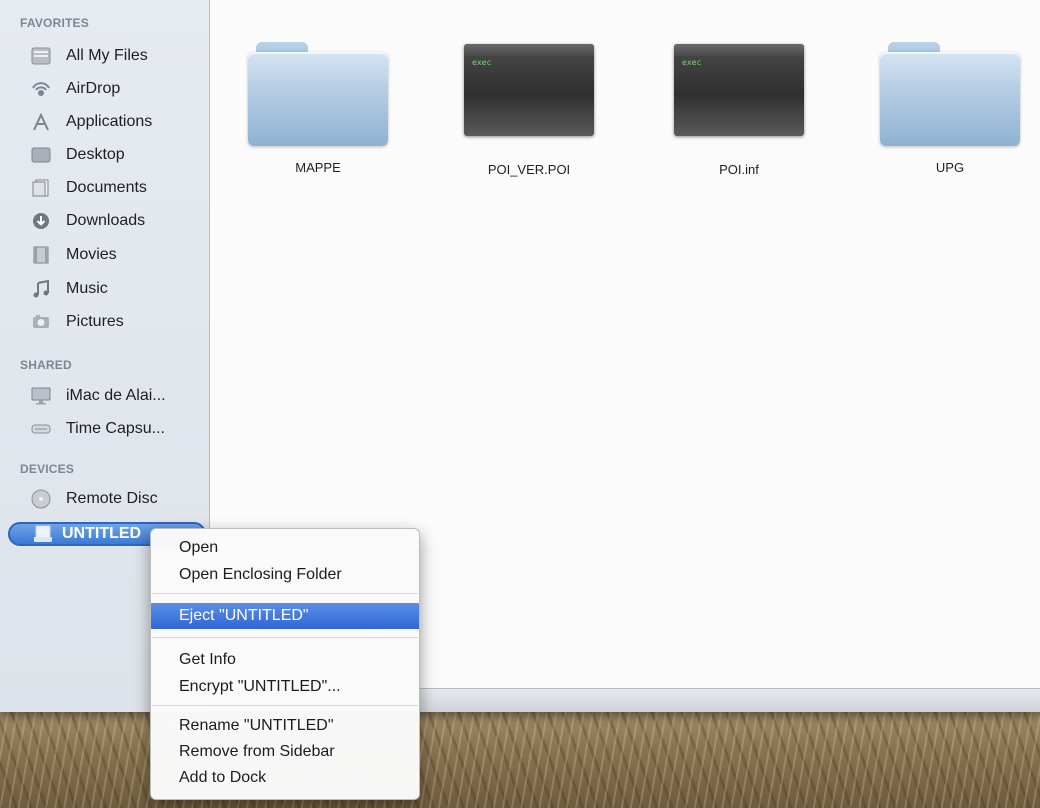  What do you see at coordinates (41, 56) in the screenshot?
I see `all-files-icon` at bounding box center [41, 56].